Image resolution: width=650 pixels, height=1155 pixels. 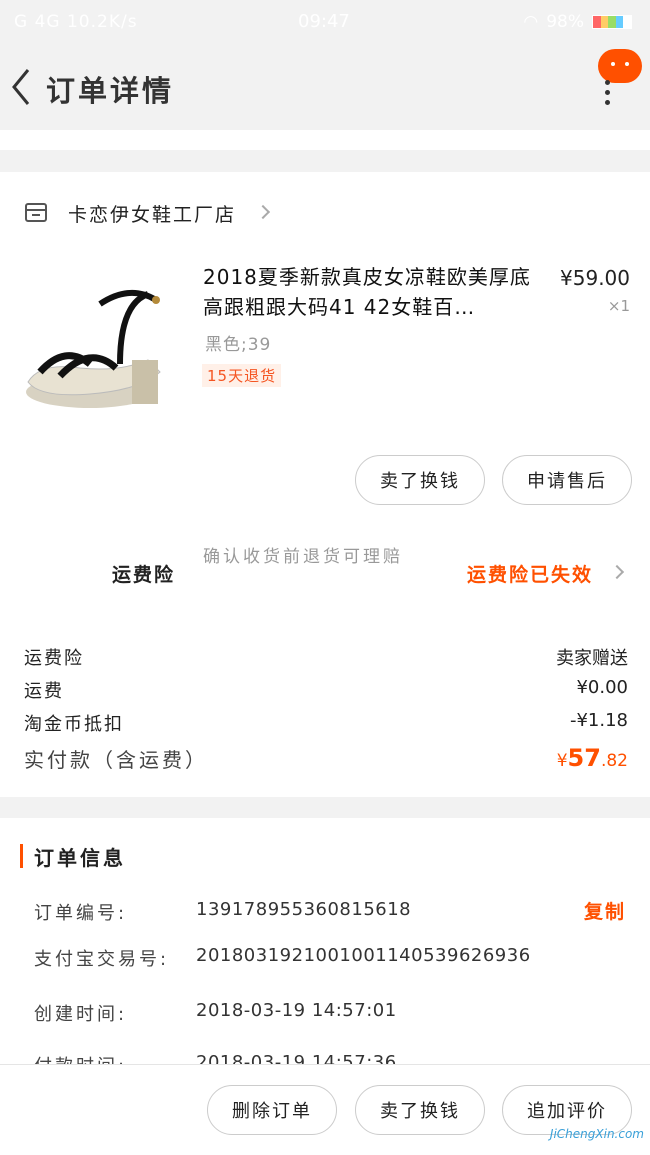 I want to click on copy-button: 复制, so click(x=605, y=910).